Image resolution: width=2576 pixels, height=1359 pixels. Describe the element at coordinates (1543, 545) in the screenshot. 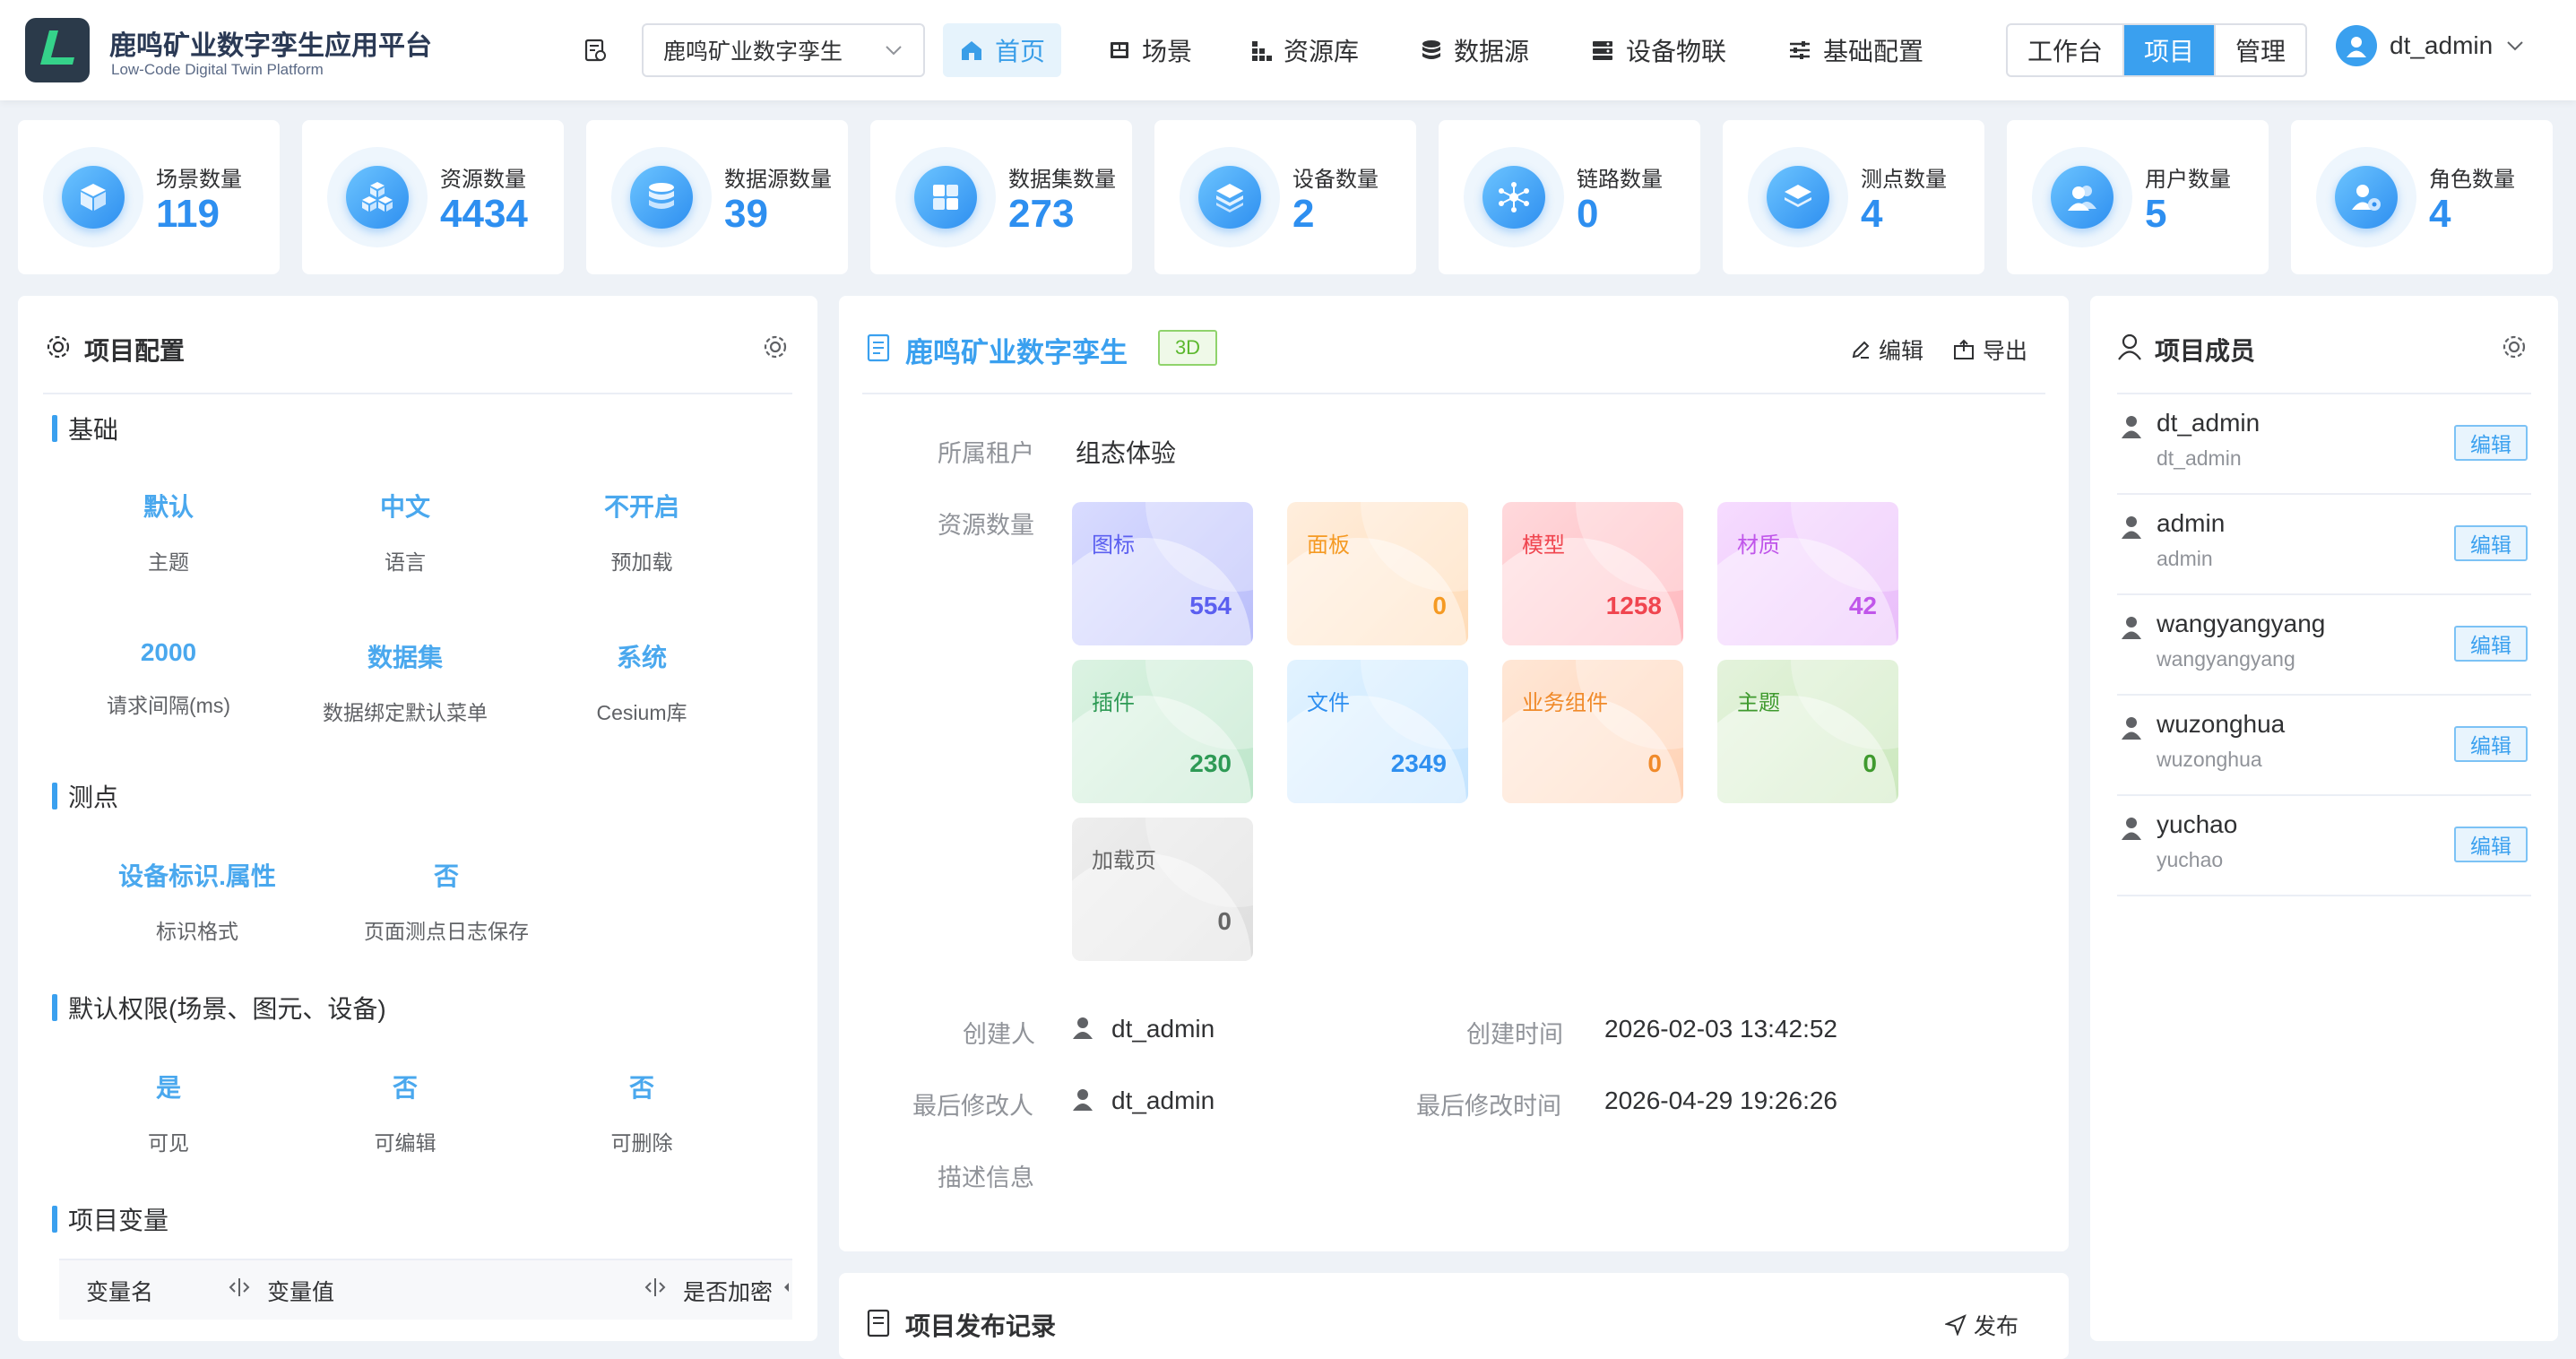

I see `resource-type: 模型` at that location.